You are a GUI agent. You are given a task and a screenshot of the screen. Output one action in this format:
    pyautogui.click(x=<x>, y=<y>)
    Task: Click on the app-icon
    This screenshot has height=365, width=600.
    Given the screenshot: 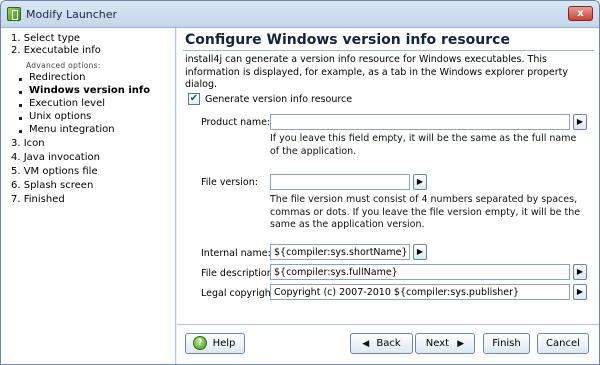 What is the action you would take?
    pyautogui.click(x=14, y=14)
    